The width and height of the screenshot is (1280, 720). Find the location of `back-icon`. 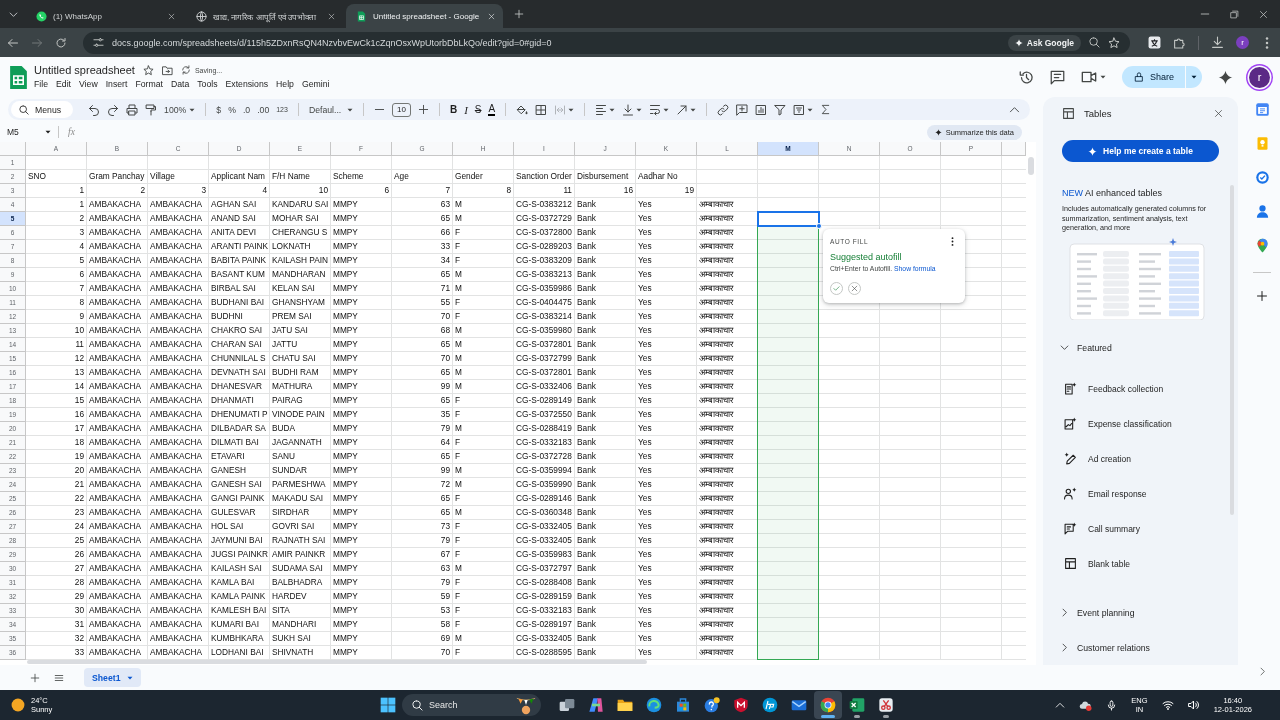

back-icon is located at coordinates (13, 42).